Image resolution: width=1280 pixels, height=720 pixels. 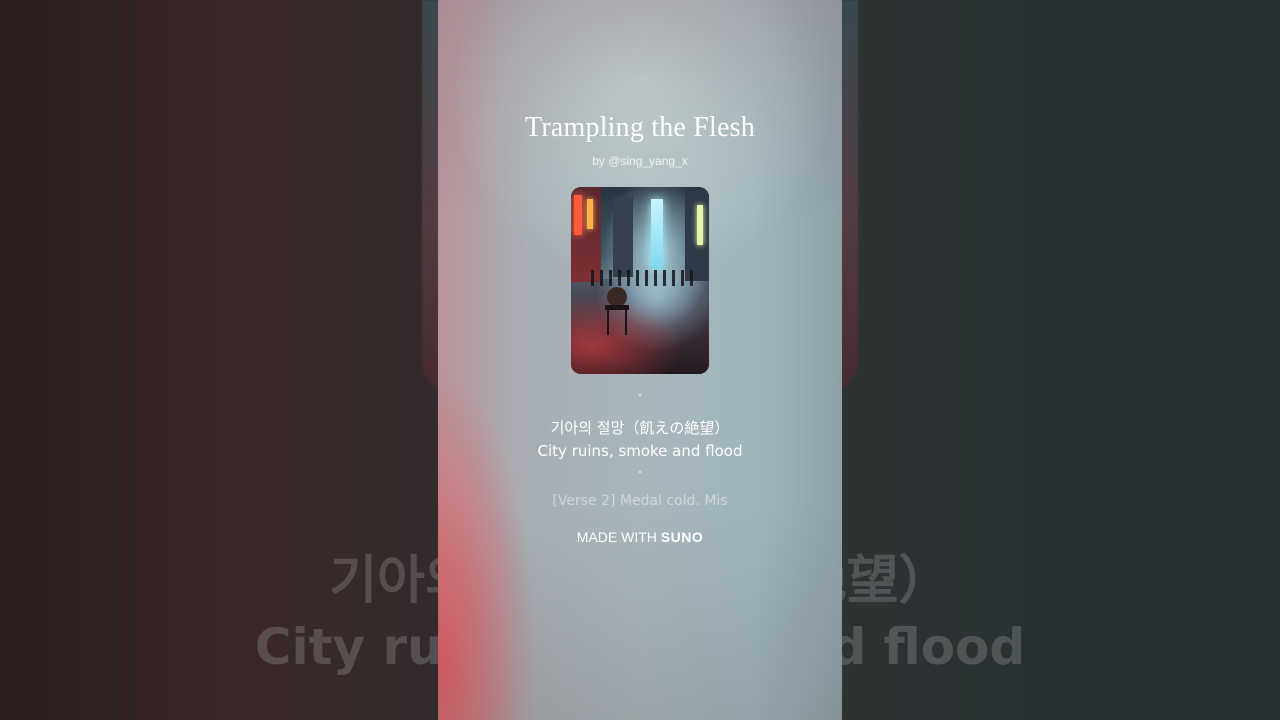 What do you see at coordinates (615, 312) in the screenshot?
I see `cover-chair` at bounding box center [615, 312].